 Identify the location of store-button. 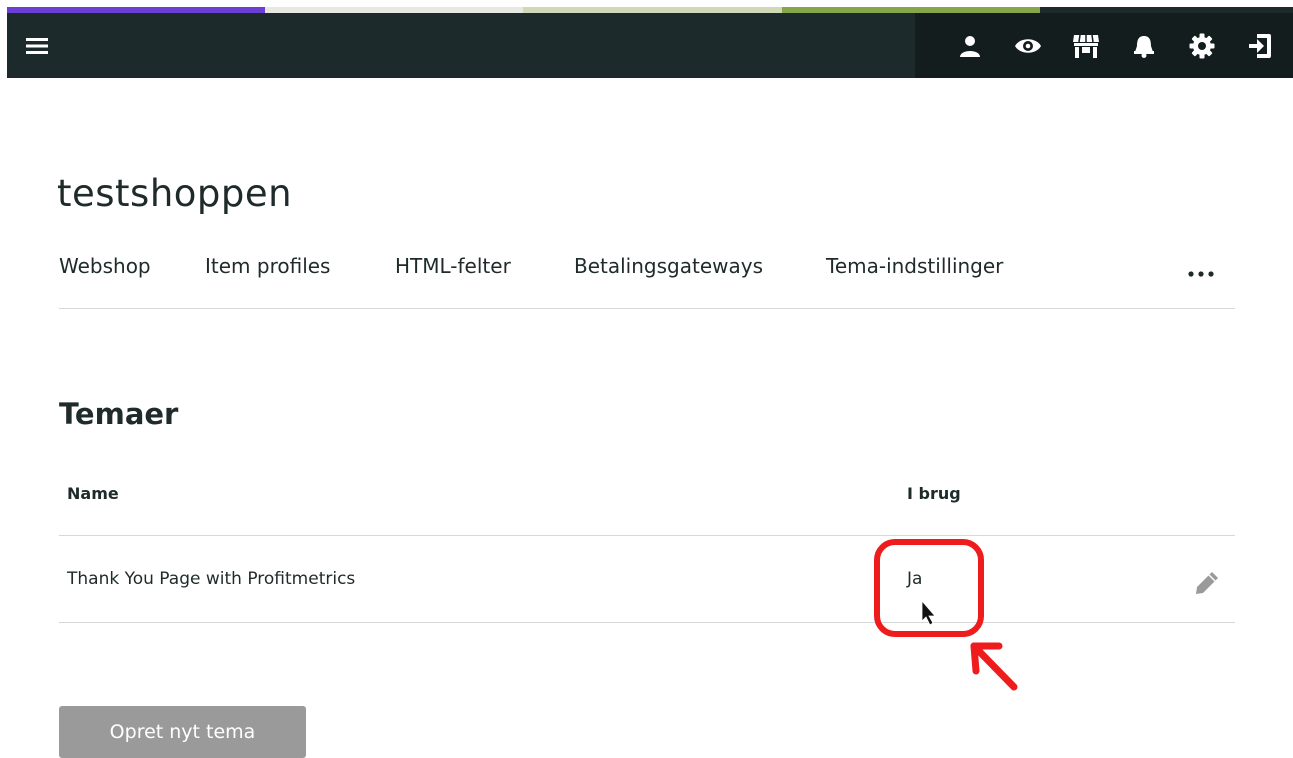
(1086, 46).